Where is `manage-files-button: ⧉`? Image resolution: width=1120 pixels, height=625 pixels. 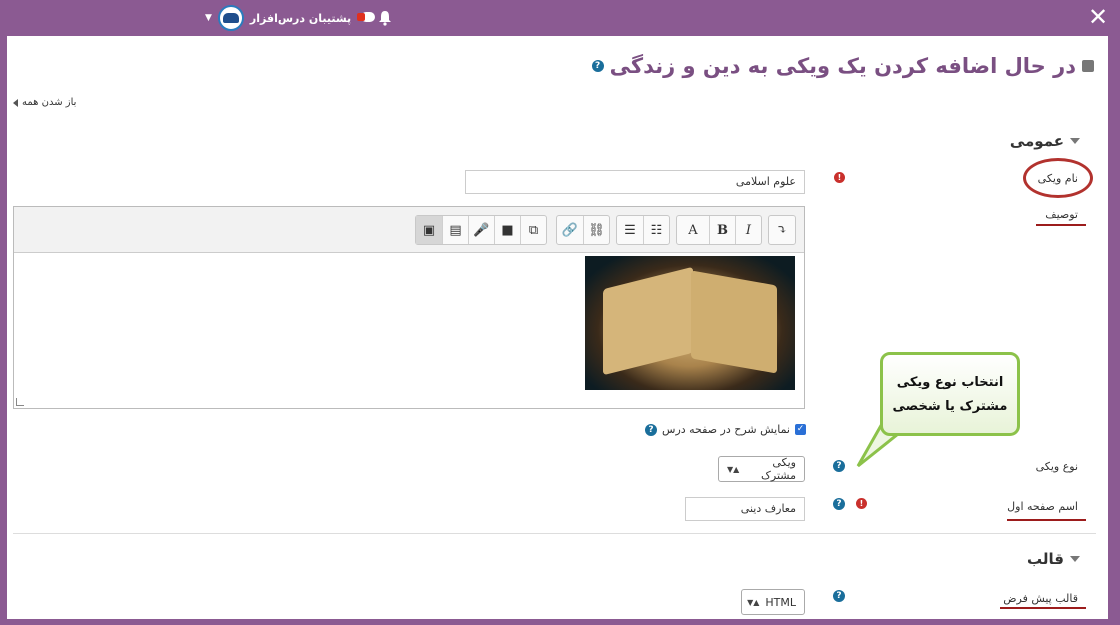 manage-files-button: ⧉ is located at coordinates (533, 230).